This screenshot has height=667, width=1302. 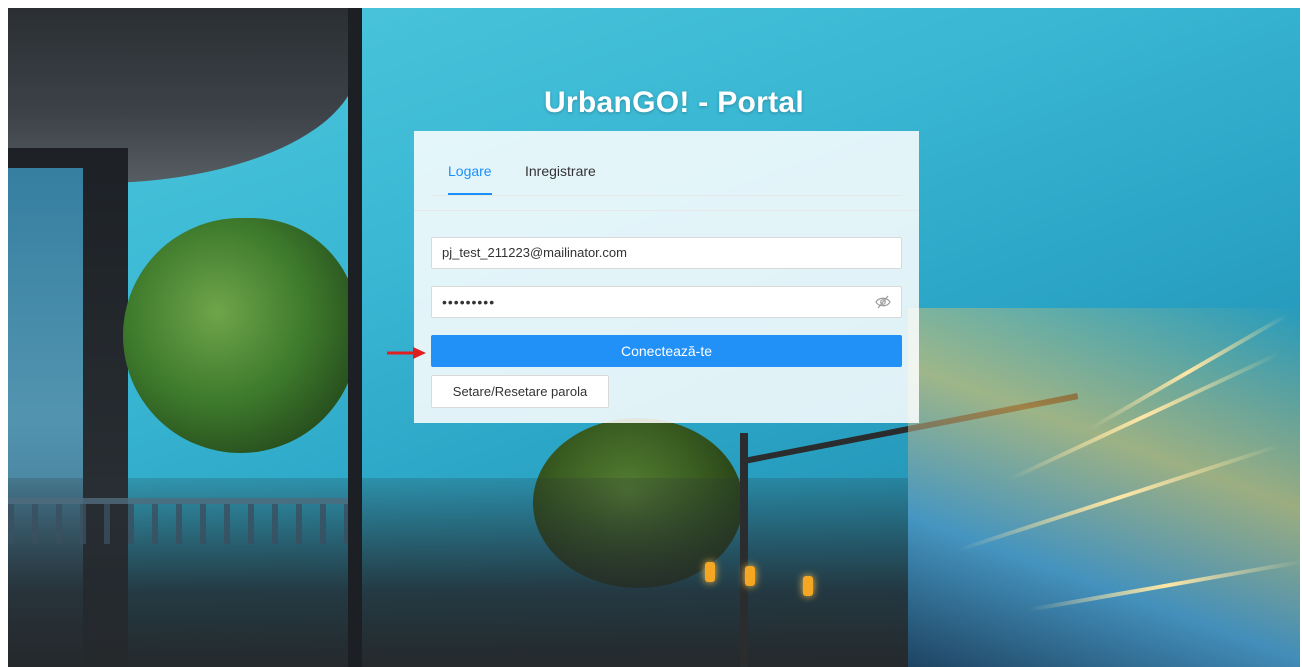 I want to click on street-pole, so click(x=744, y=550).